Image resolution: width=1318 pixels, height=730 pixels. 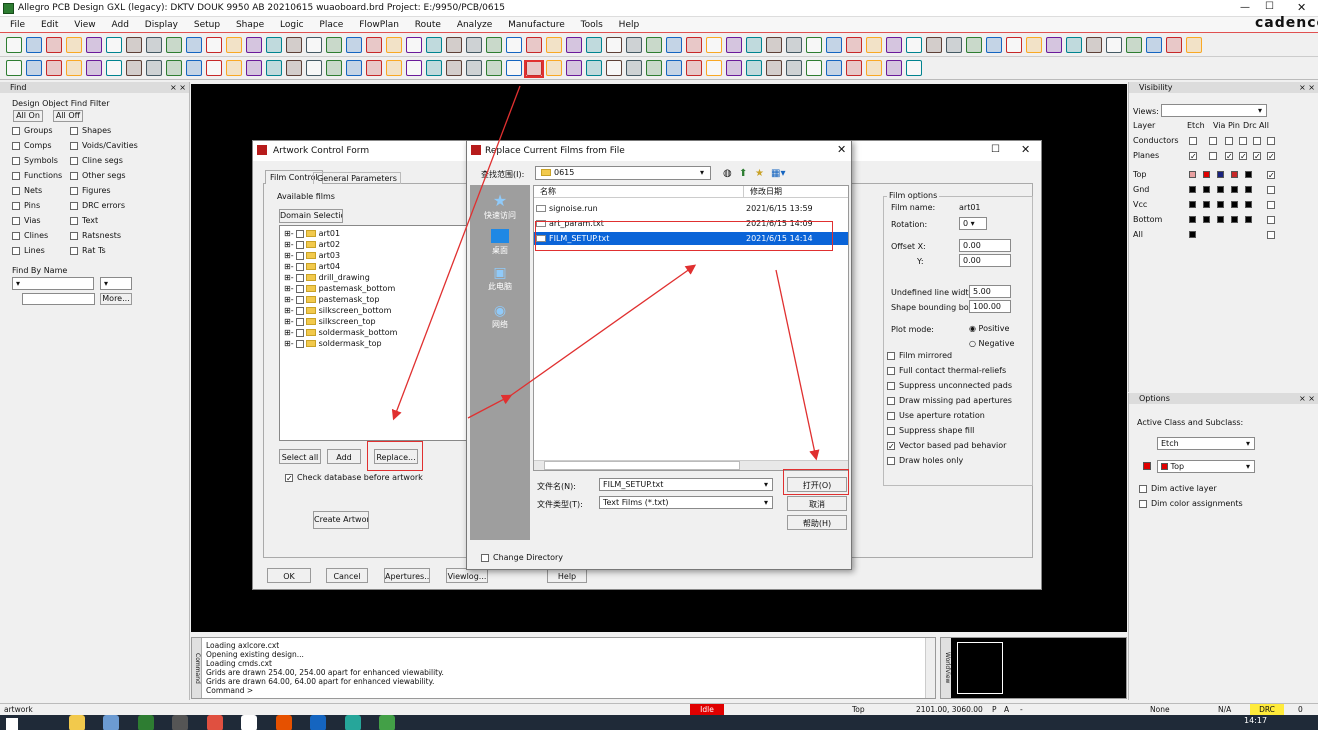 I want to click on class-select: Etch ▾, so click(x=1206, y=443).